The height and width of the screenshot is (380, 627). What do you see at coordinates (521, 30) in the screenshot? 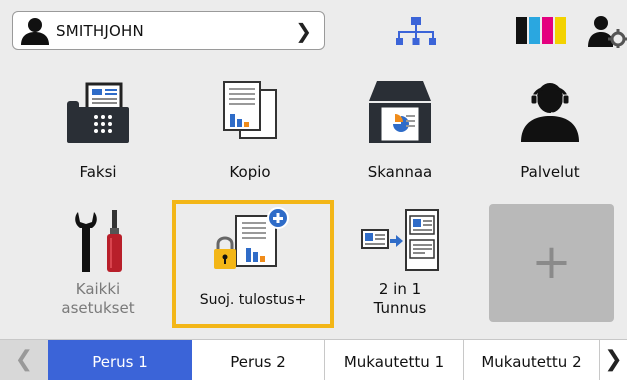
I see `toner-black` at bounding box center [521, 30].